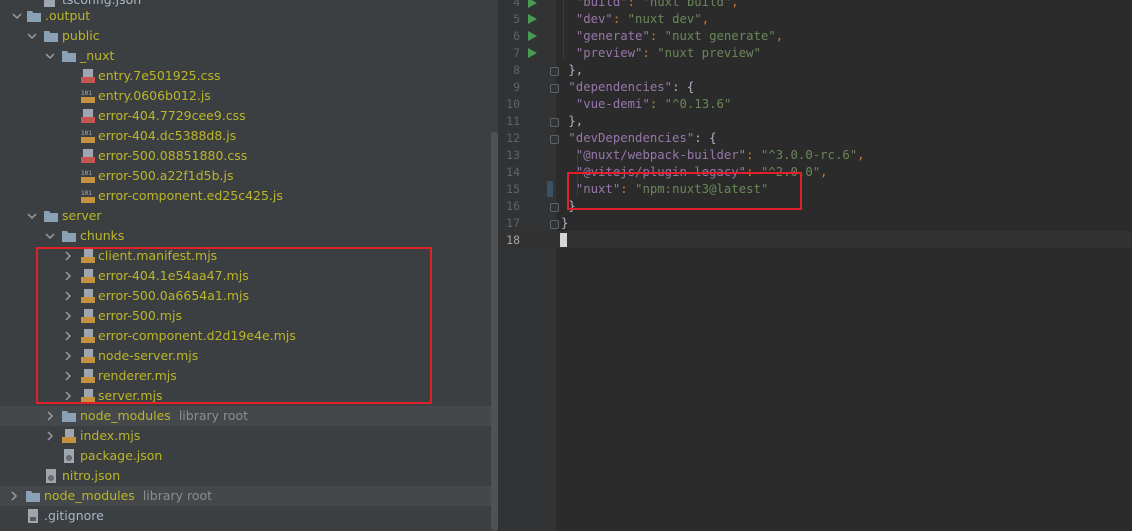  I want to click on code-line-6: "generate": "nuxt generate",, so click(679, 36).